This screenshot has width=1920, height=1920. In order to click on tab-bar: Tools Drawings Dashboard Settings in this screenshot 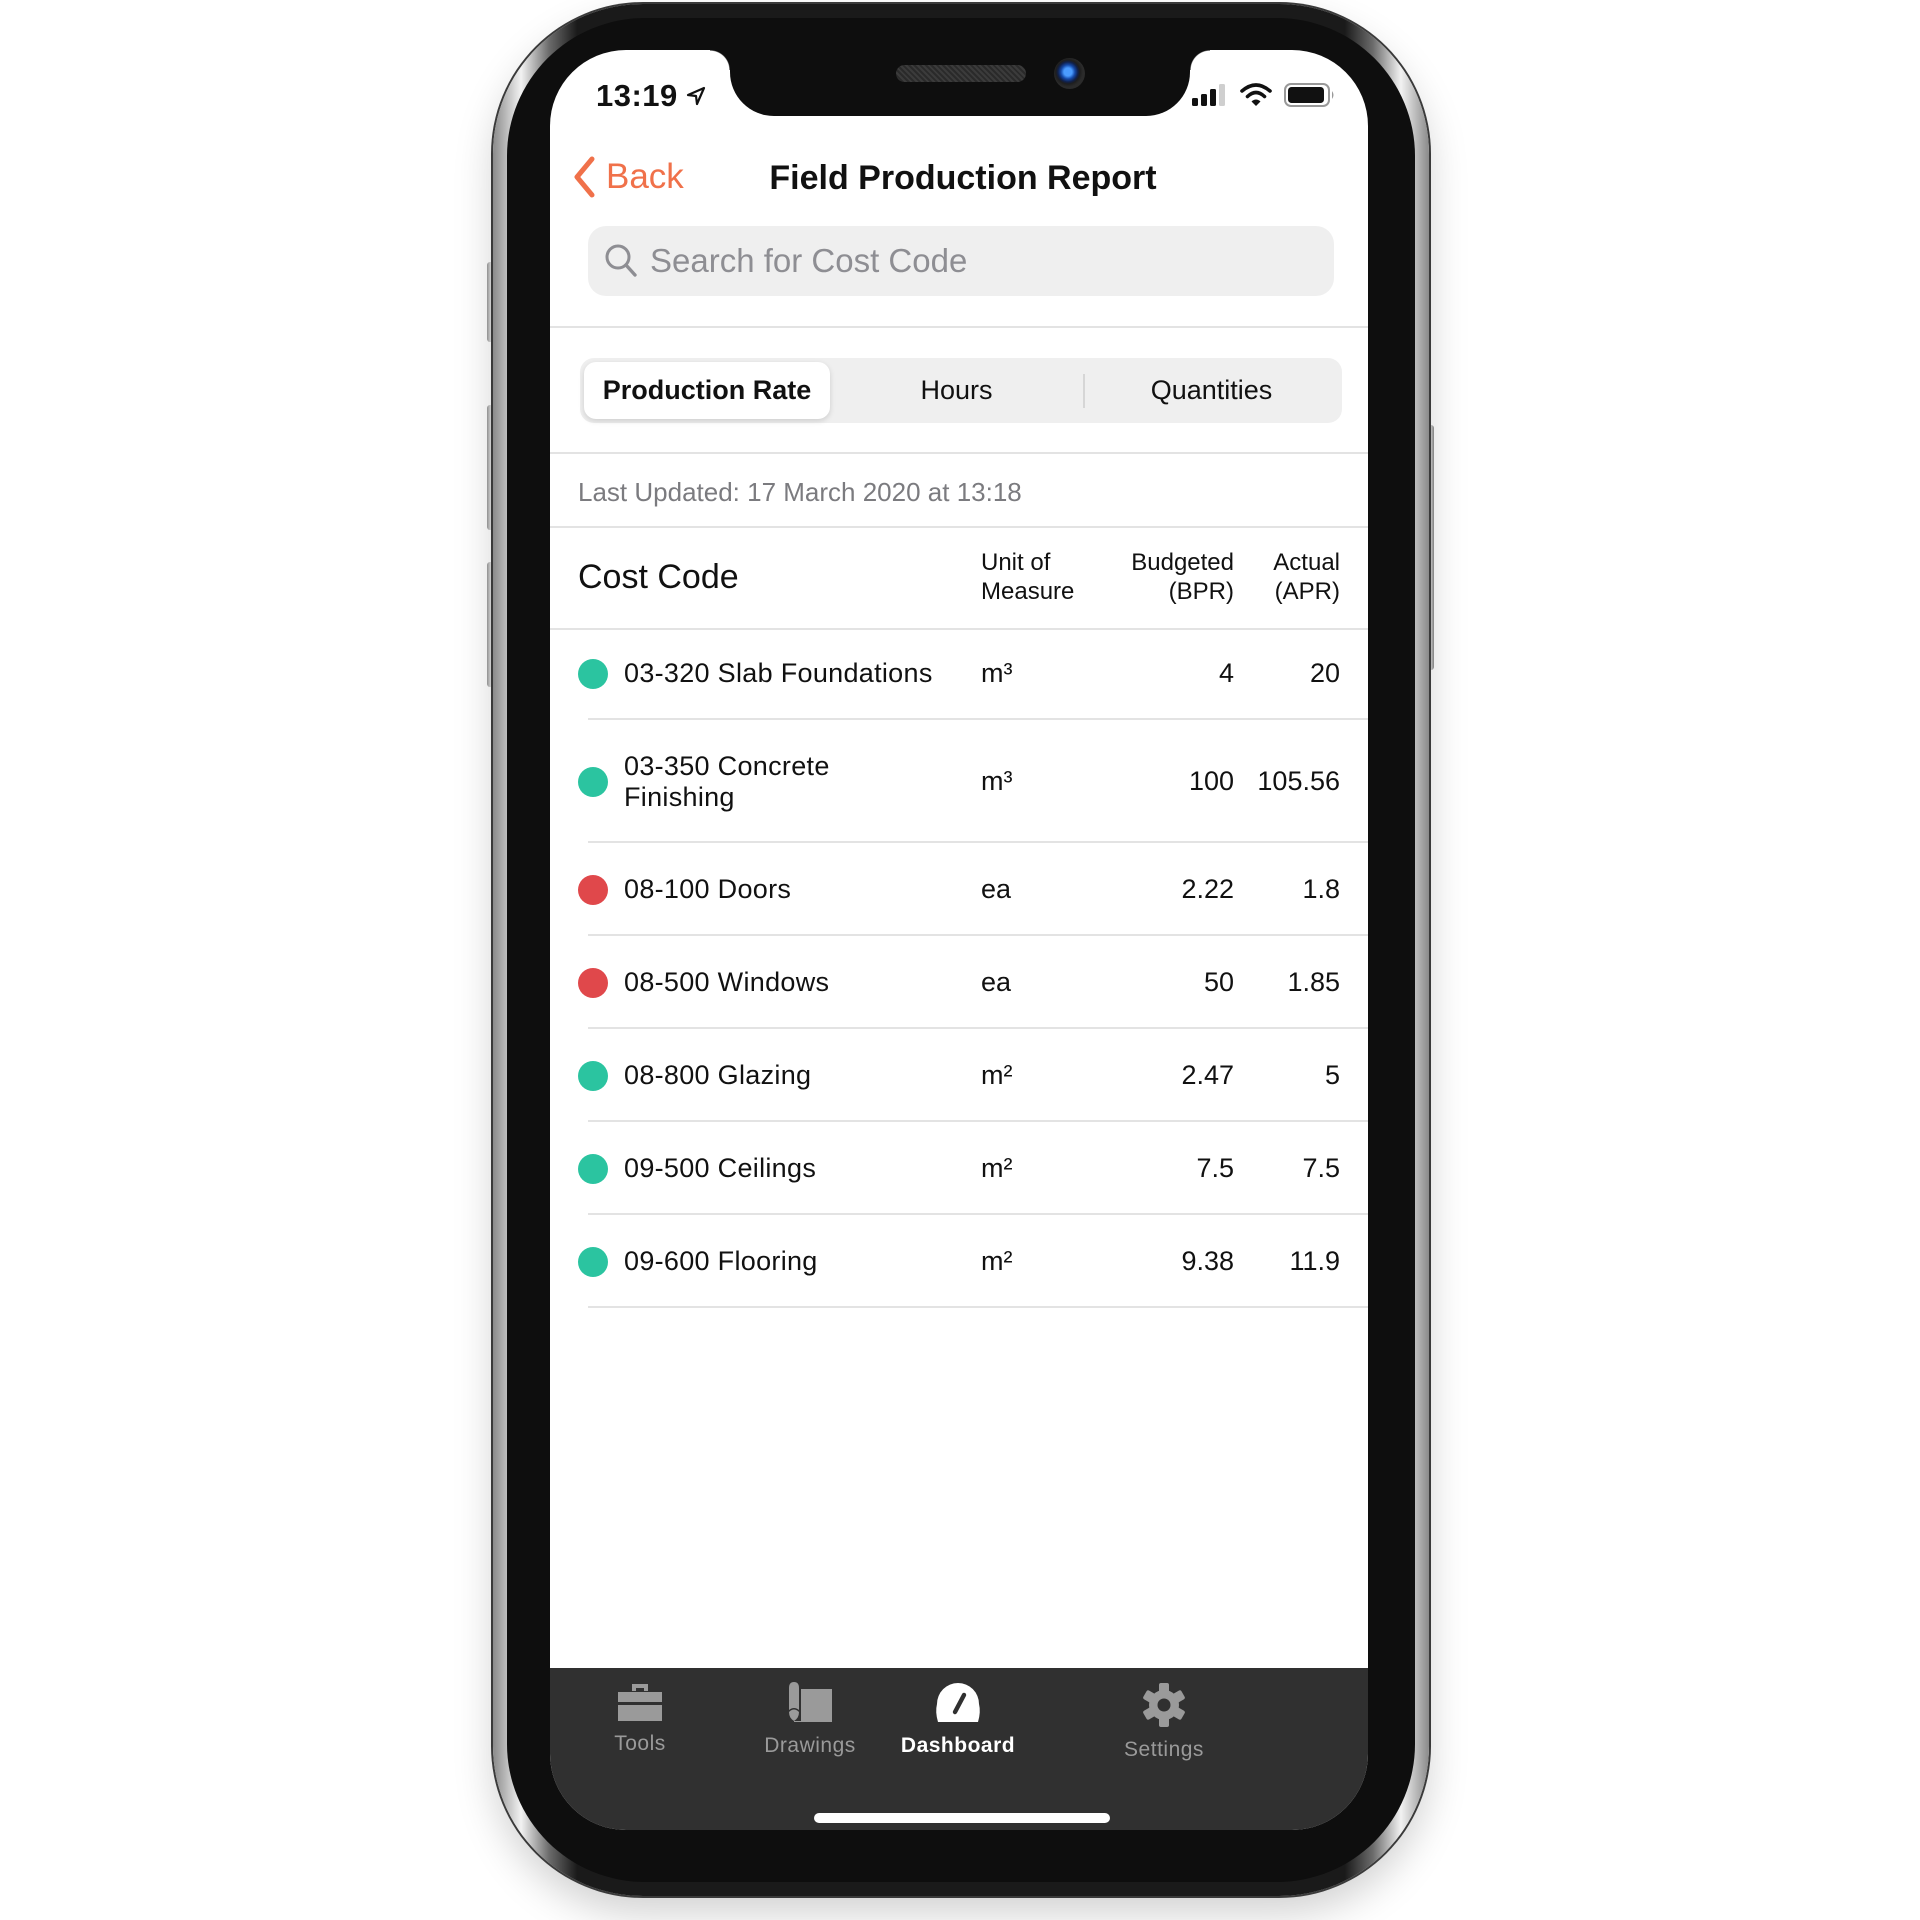, I will do `click(959, 1749)`.